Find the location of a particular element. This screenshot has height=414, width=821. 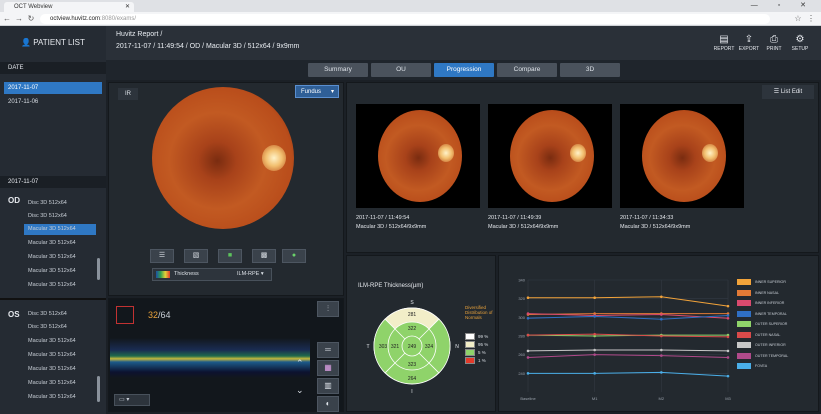

menu-icon: ⋮ is located at coordinates (811, 19).